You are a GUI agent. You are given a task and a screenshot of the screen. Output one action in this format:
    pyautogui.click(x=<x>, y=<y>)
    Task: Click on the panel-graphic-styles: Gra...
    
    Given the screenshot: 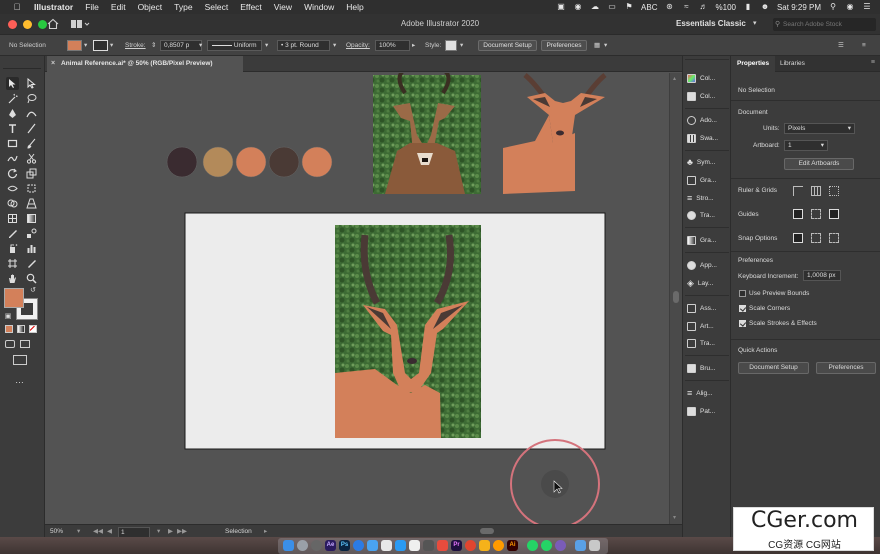 What is the action you would take?
    pyautogui.click(x=701, y=180)
    